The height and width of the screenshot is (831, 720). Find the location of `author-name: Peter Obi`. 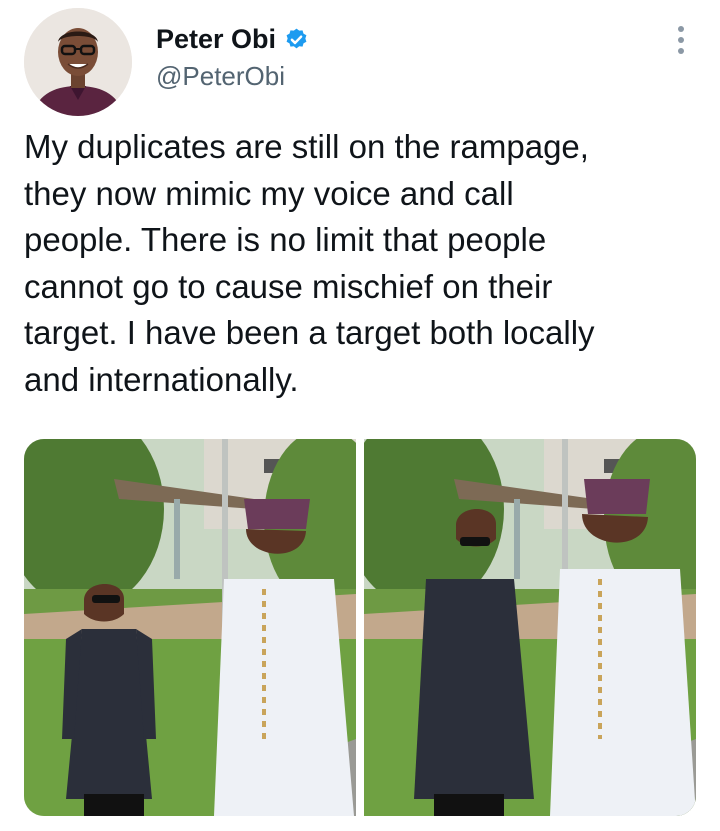

author-name: Peter Obi is located at coordinates (216, 39).